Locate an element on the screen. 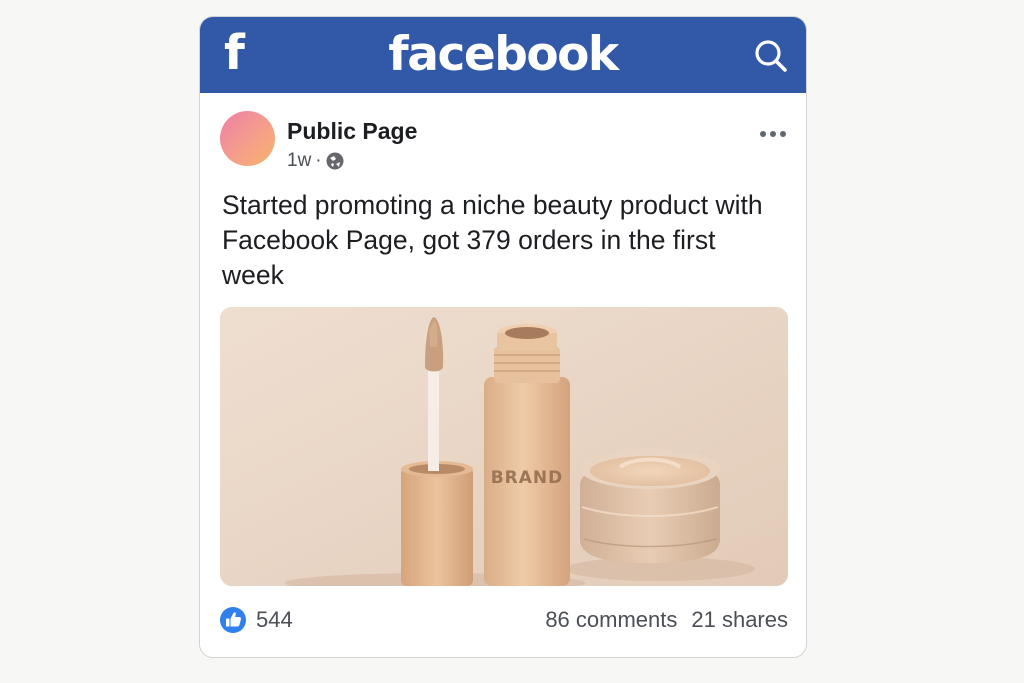  engagement-counts: 86 comments 21 shares is located at coordinates (666, 620).